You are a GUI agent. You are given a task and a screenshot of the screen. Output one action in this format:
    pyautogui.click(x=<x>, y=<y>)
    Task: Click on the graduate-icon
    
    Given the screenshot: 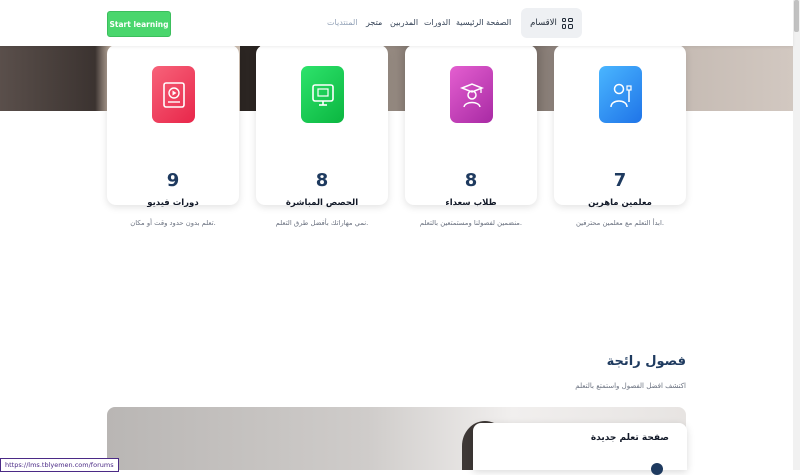 What is the action you would take?
    pyautogui.click(x=471, y=94)
    